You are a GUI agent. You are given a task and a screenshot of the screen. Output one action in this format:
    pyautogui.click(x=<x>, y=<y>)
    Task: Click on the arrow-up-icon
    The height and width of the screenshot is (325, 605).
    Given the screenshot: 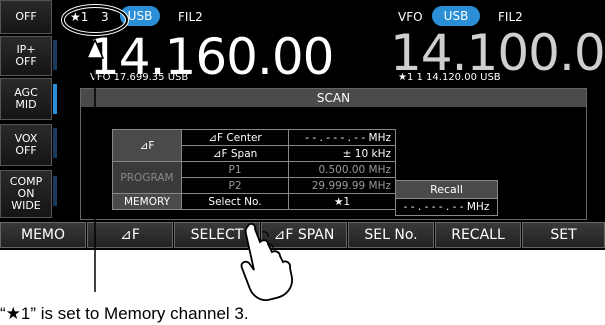 What is the action you would take?
    pyautogui.click(x=95, y=48)
    